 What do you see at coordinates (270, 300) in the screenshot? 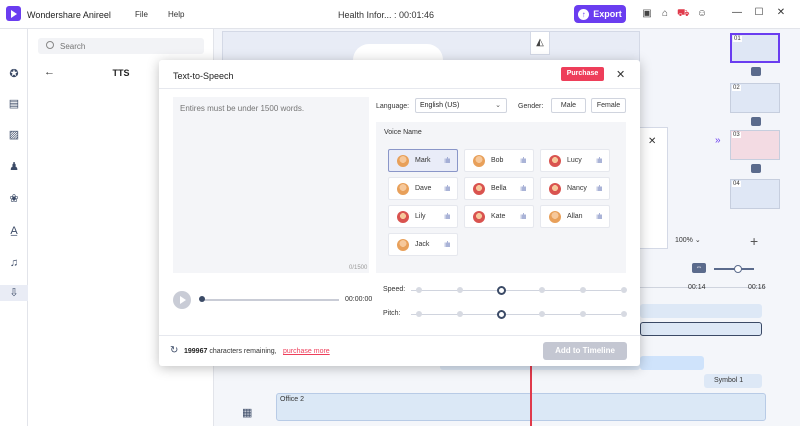
I see `audio-progress` at bounding box center [270, 300].